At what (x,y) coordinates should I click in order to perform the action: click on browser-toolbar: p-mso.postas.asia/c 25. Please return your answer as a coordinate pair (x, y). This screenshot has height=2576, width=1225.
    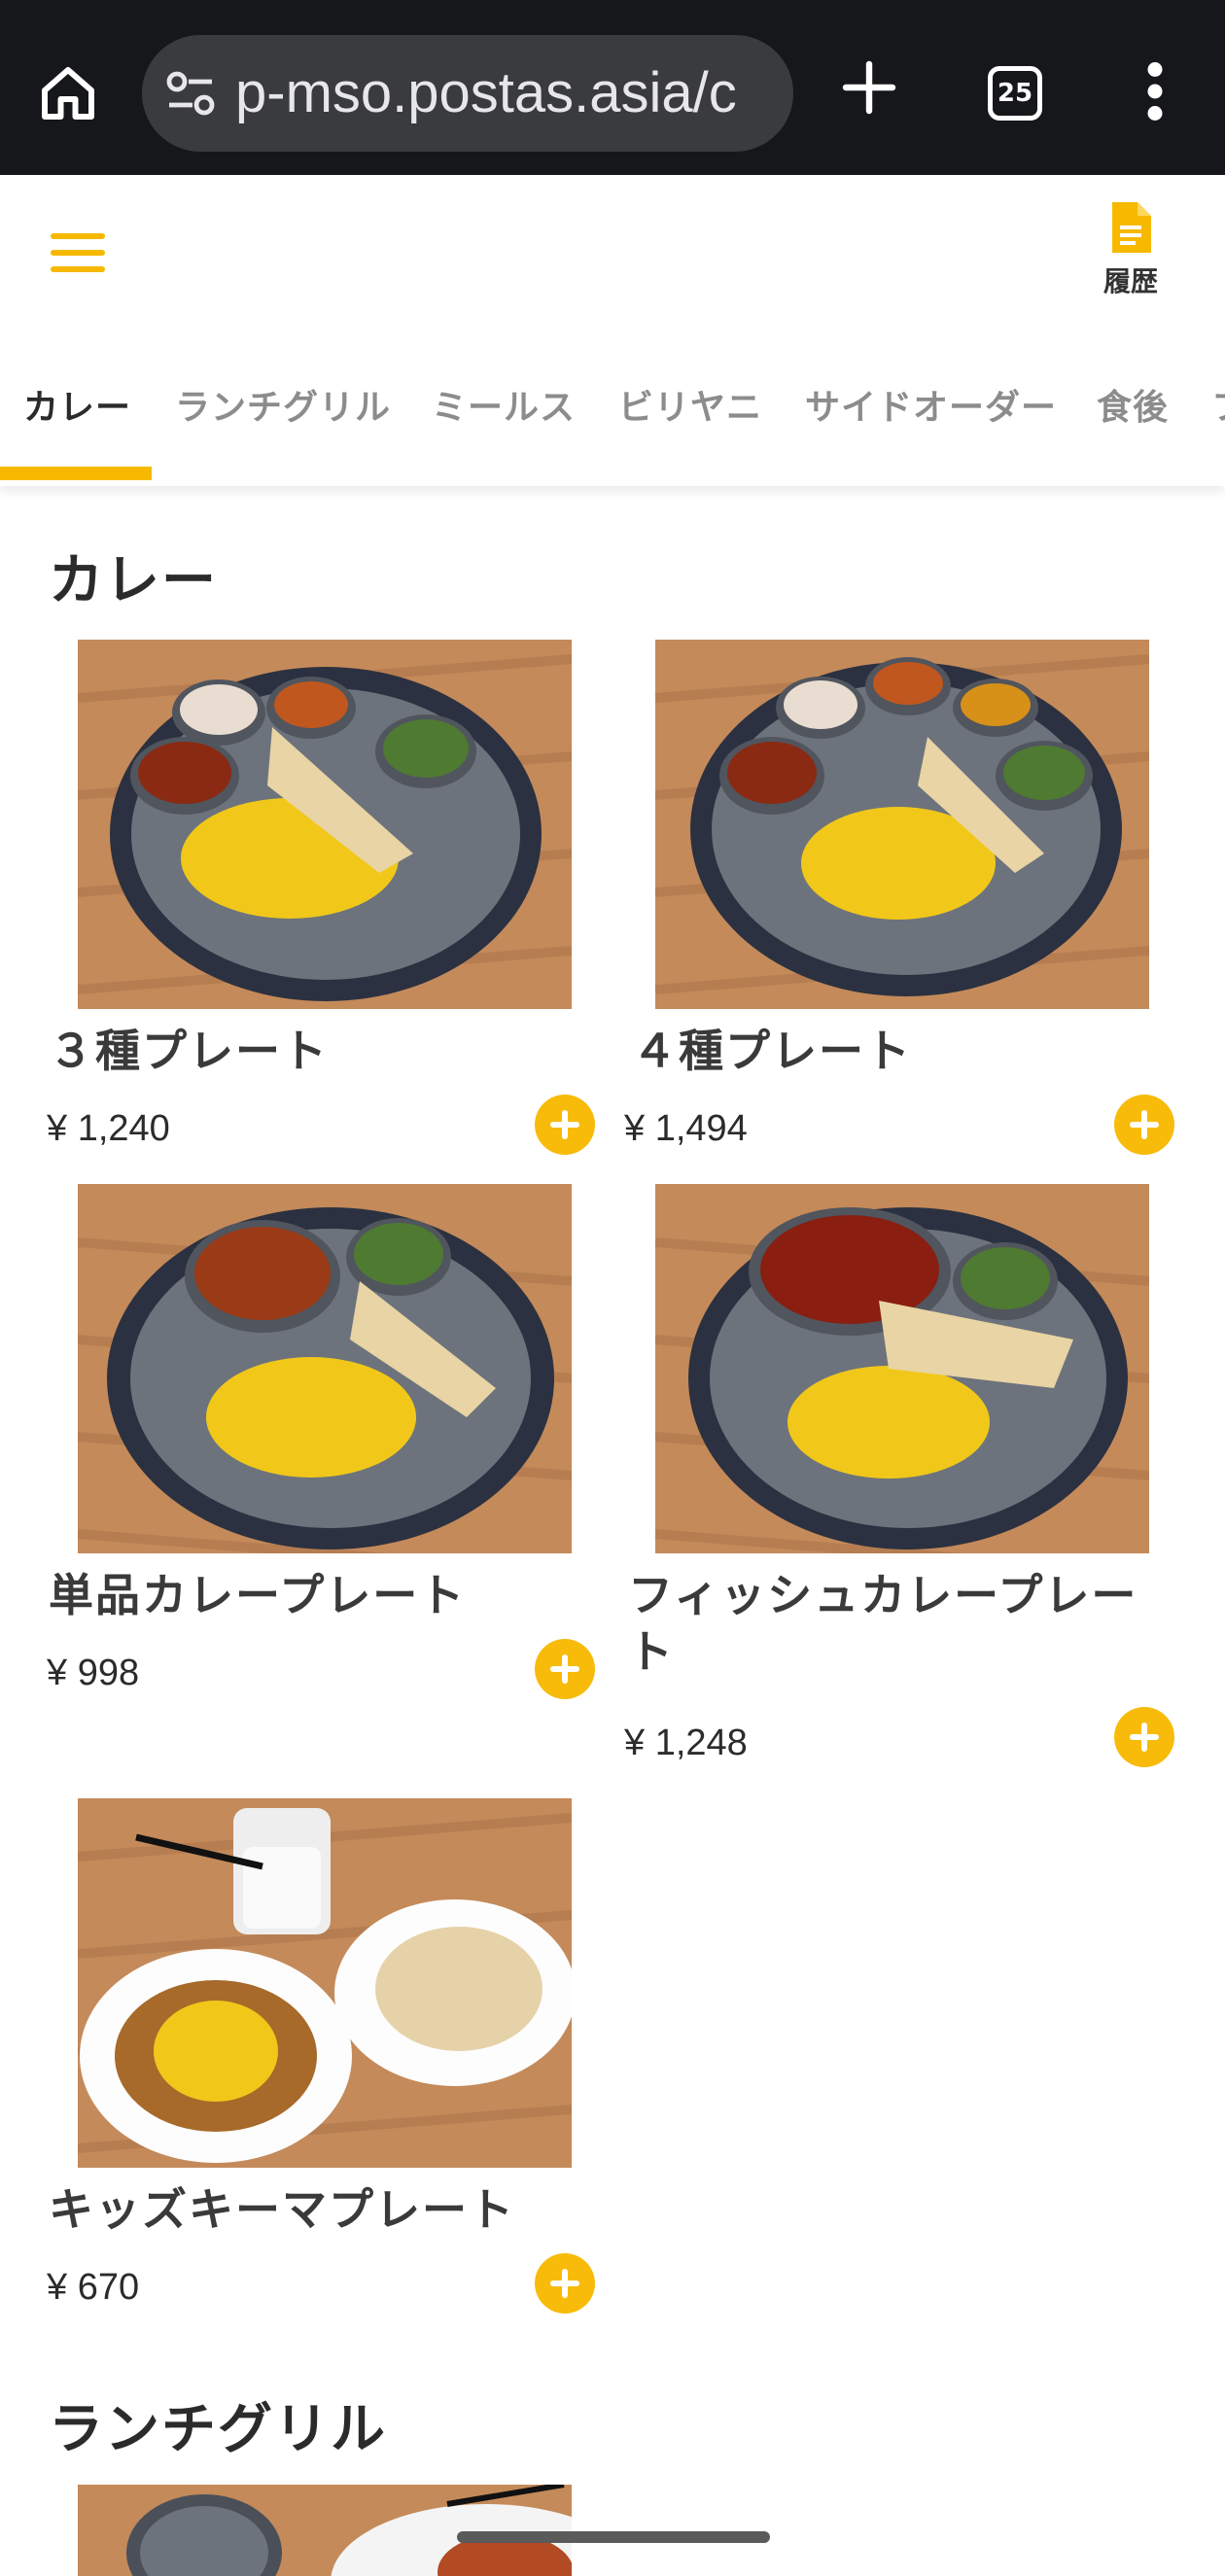
    Looking at the image, I should click on (612, 87).